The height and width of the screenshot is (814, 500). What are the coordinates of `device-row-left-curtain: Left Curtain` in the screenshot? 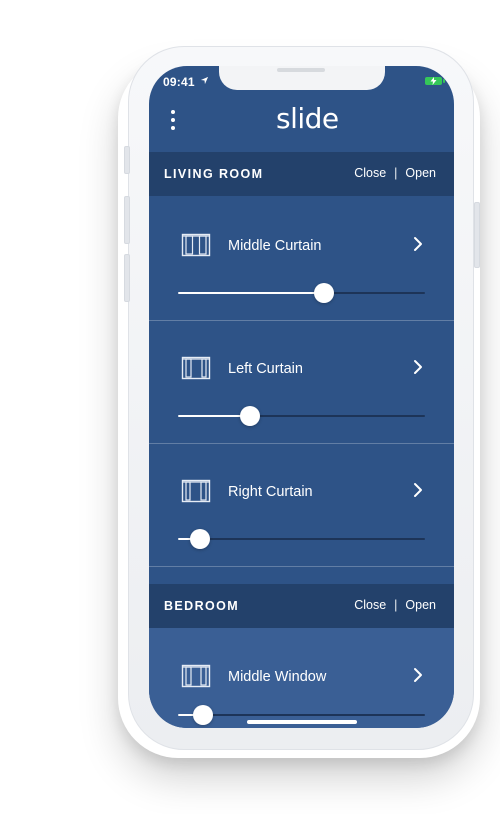 It's located at (301, 382).